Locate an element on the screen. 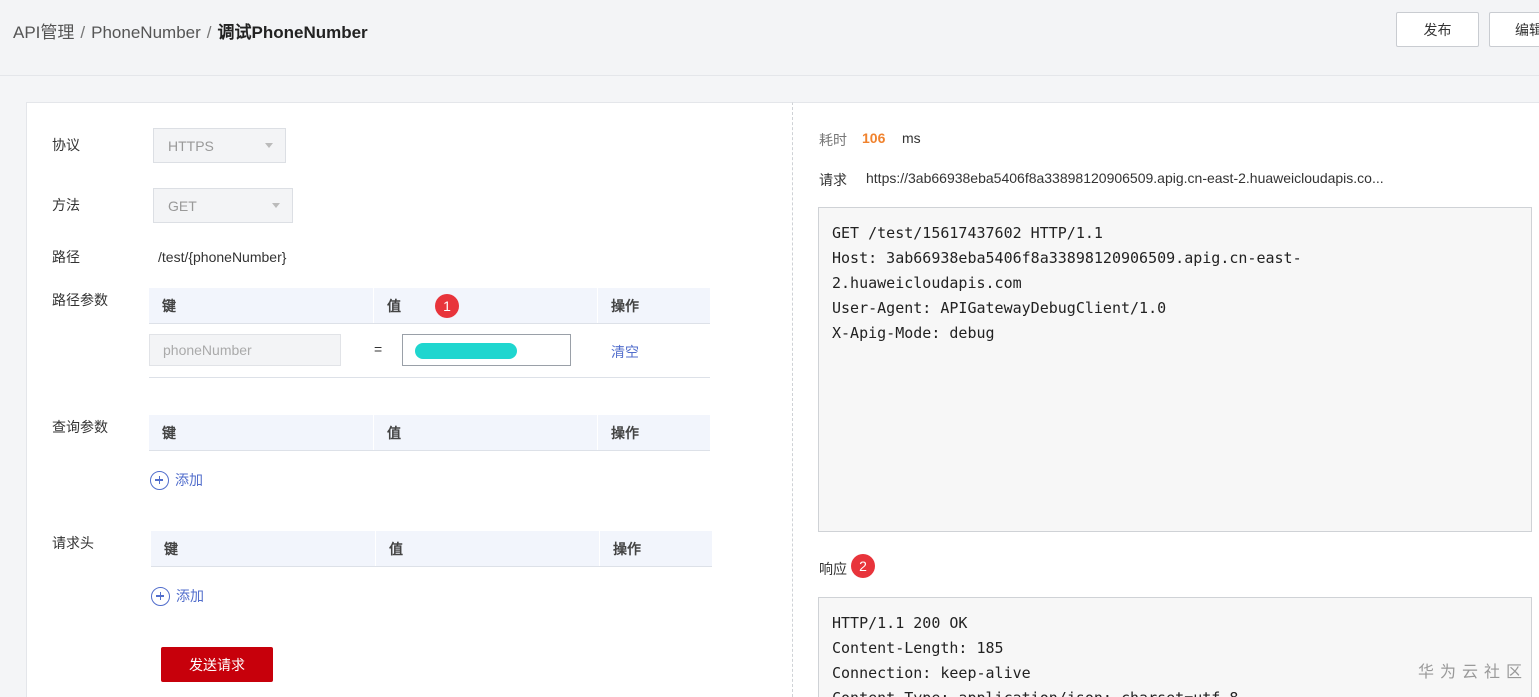  top-bar: API管理 / PhoneNumber / 调试PhoneNumber 发布 编辑 is located at coordinates (769, 38).